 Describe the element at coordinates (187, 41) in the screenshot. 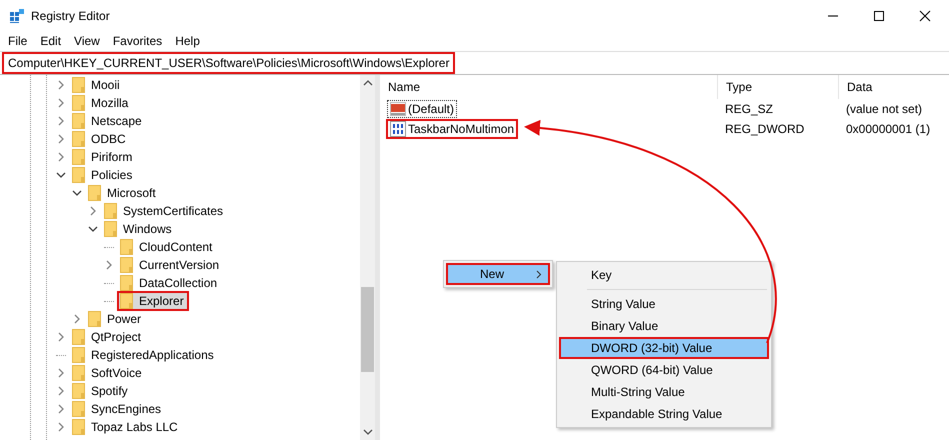

I see `menu-item: Help` at that location.